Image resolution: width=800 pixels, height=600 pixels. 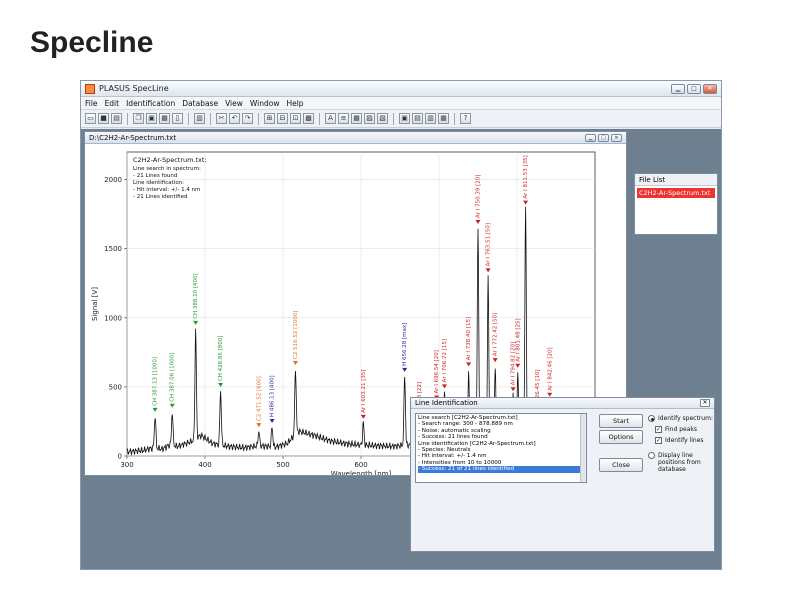 I want to click on undo-icon: ↶, so click(x=234, y=118).